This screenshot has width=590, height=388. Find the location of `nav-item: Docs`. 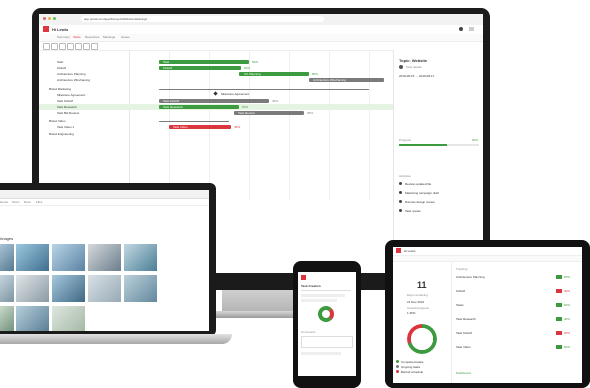

nav-item: Docs is located at coordinates (27, 202).